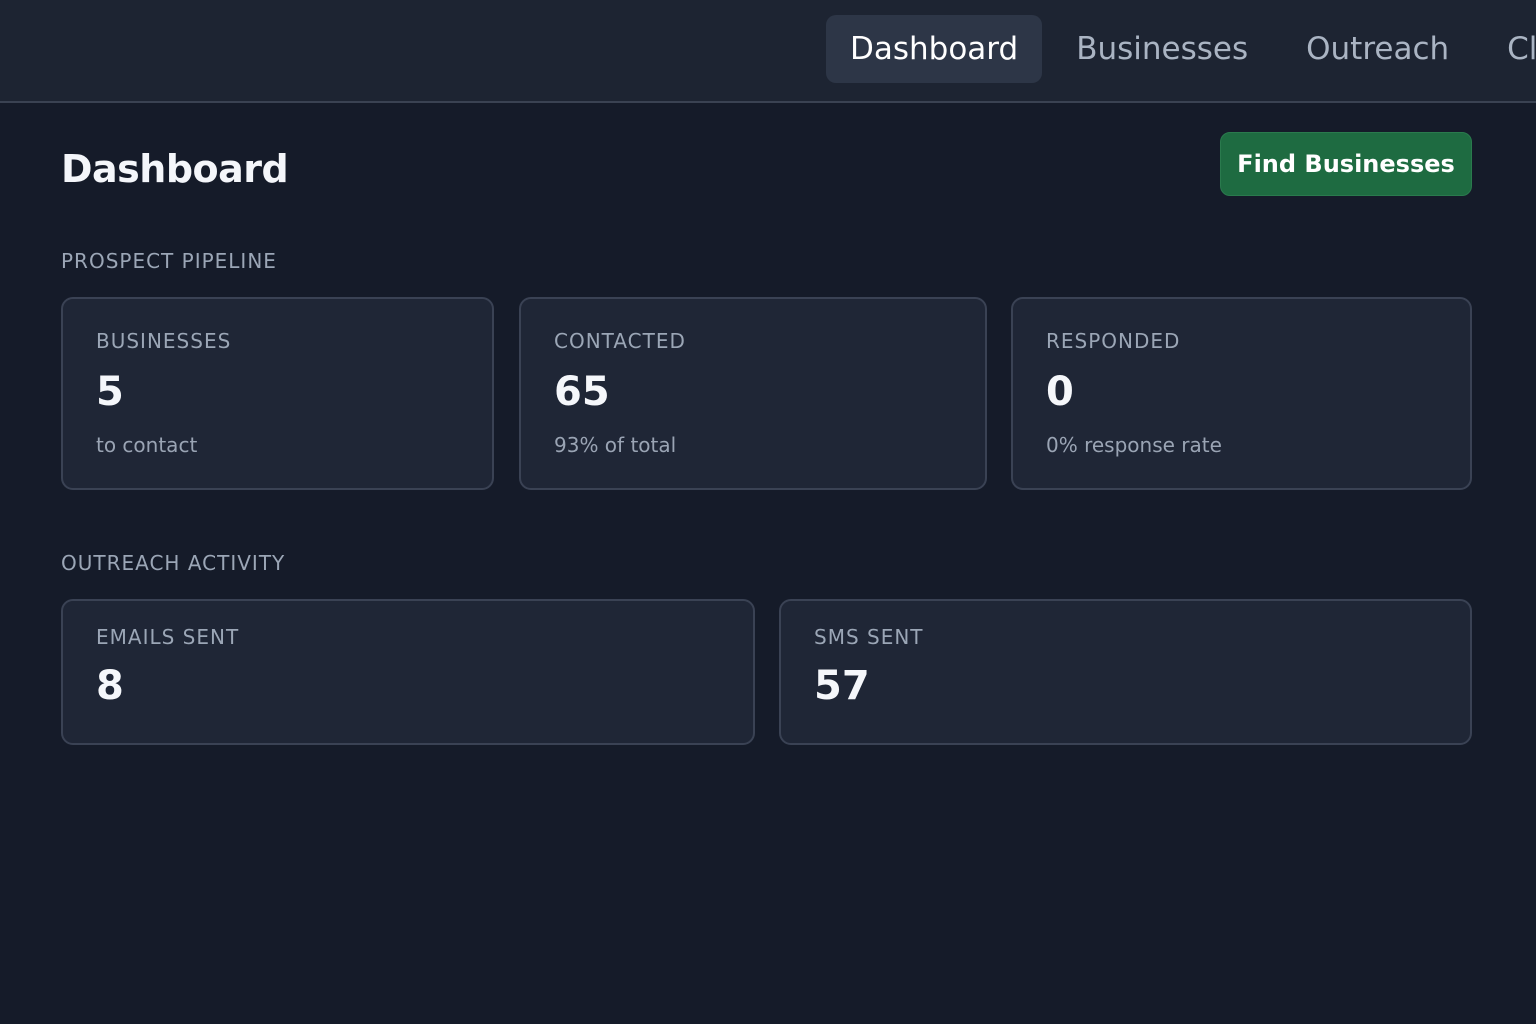 Image resolution: width=1536 pixels, height=1024 pixels. I want to click on stat-subtext: 0% response rate, so click(1134, 445).